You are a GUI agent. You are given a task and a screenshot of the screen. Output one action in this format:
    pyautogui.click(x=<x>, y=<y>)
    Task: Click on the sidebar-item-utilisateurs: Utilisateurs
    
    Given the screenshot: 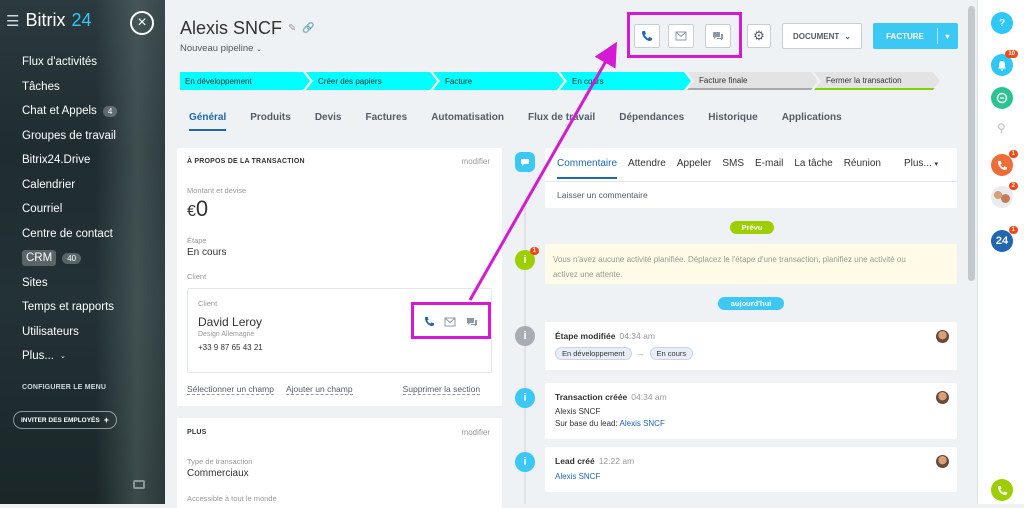 What is the action you would take?
    pyautogui.click(x=92, y=332)
    